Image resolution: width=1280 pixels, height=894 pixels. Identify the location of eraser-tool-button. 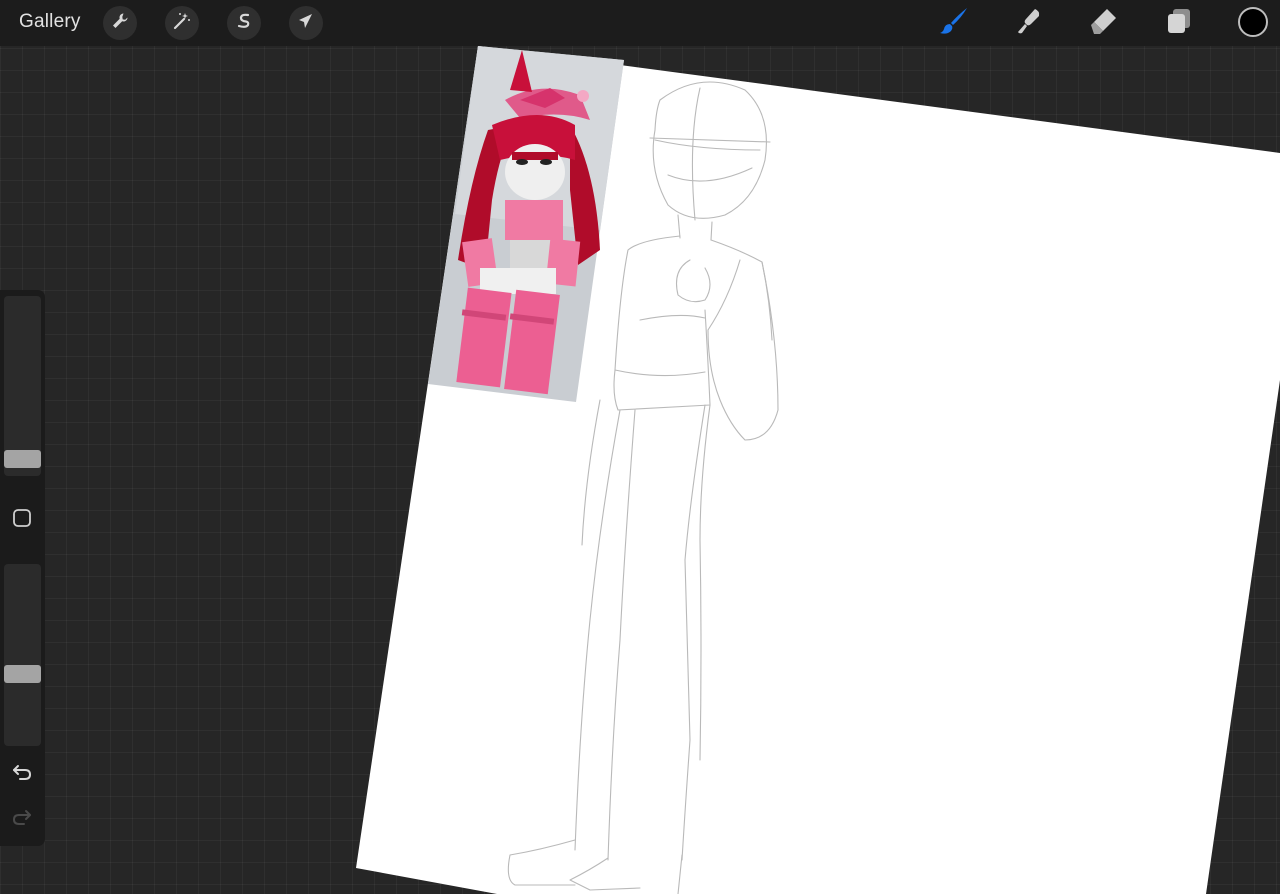
(1104, 23).